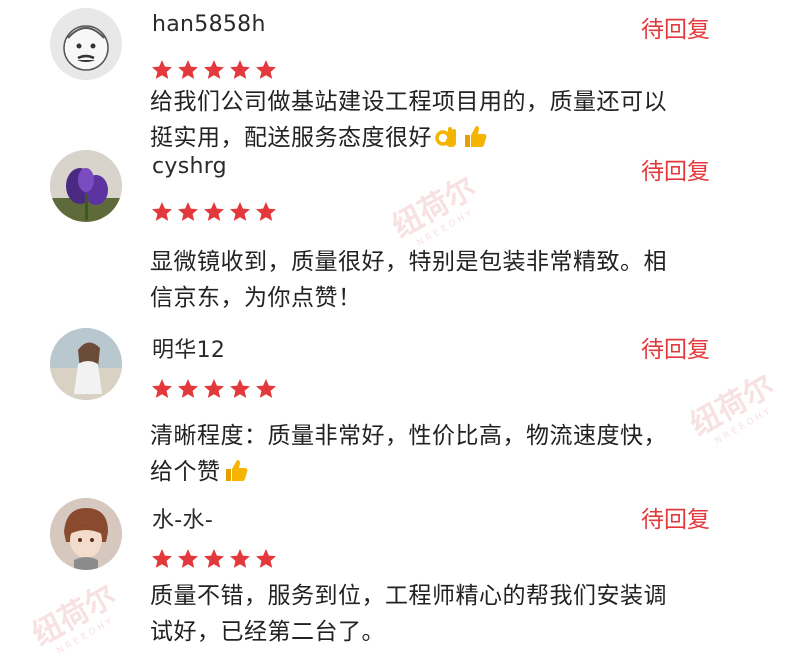 The image size is (790, 663). What do you see at coordinates (189, 350) in the screenshot?
I see `username: 明华12` at bounding box center [189, 350].